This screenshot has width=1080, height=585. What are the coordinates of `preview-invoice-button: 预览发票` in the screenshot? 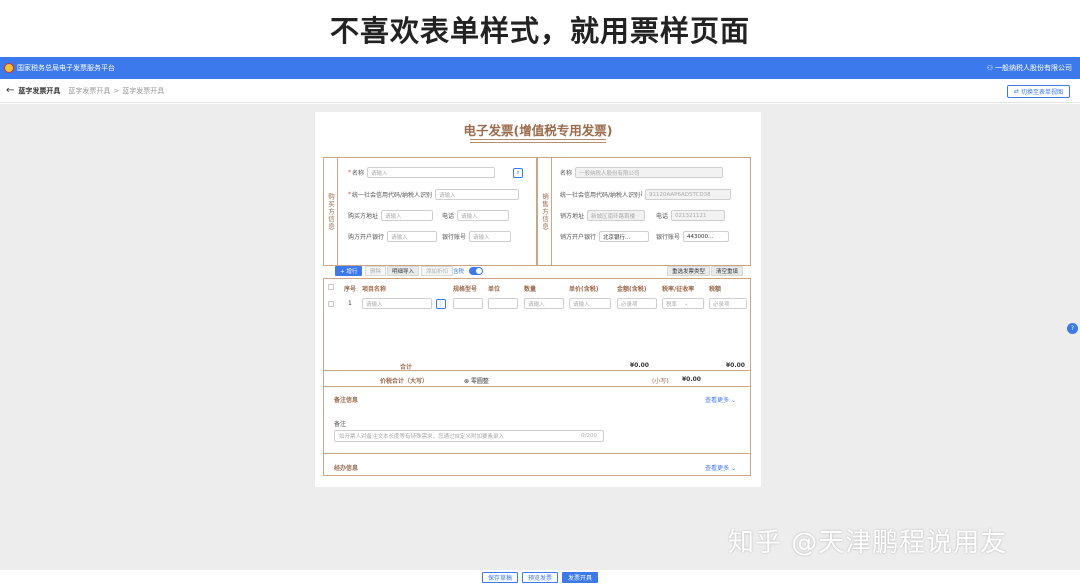 It's located at (539, 577).